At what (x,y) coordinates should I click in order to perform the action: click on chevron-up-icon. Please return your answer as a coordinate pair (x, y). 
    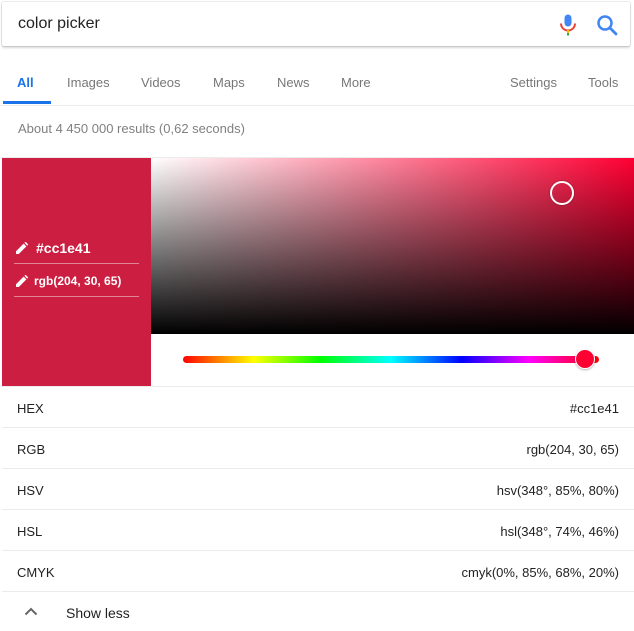
    Looking at the image, I should click on (31, 611).